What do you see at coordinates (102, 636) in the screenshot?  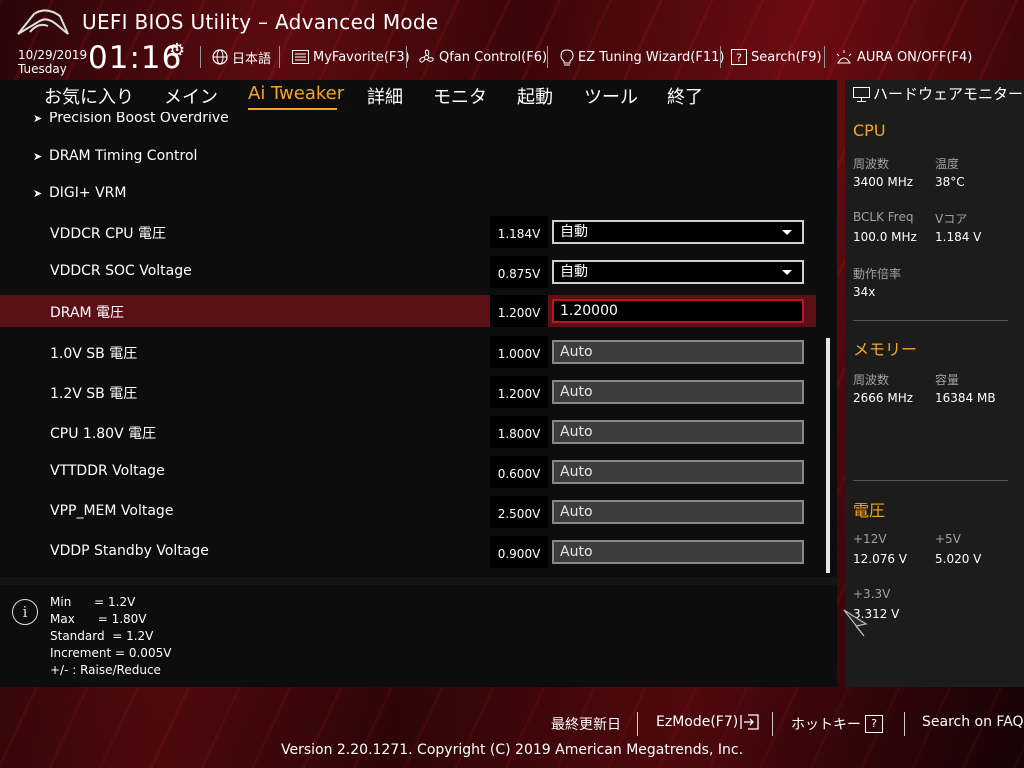 I see `info-standard: Standard = 1.2V` at bounding box center [102, 636].